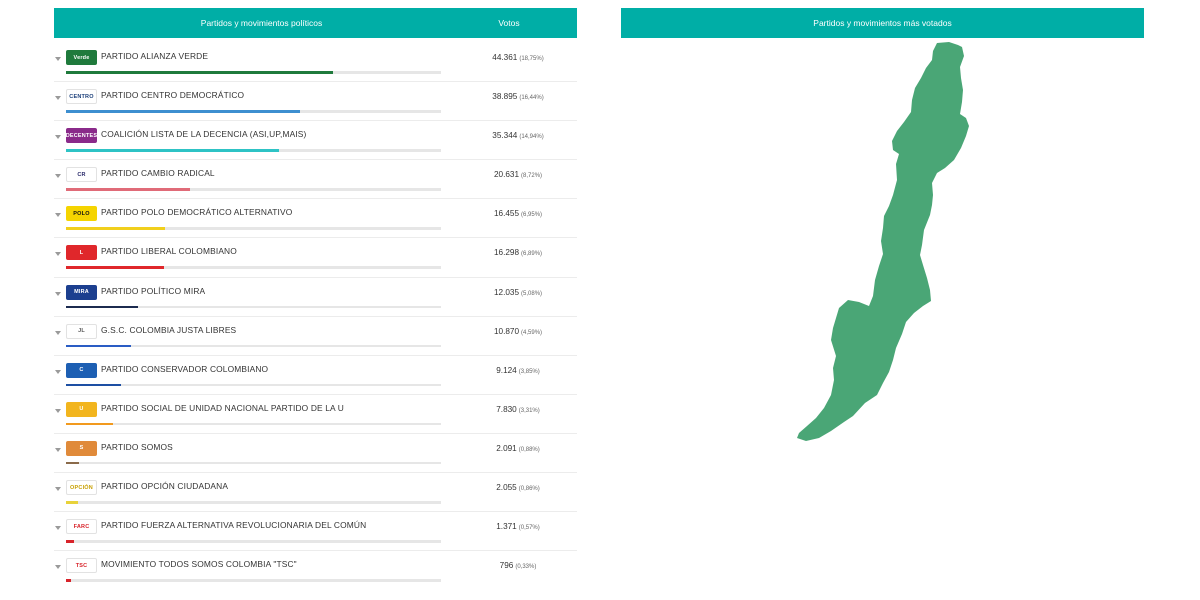 The width and height of the screenshot is (1200, 600). I want to click on party-votes: 10.870 (4,59%), so click(518, 331).